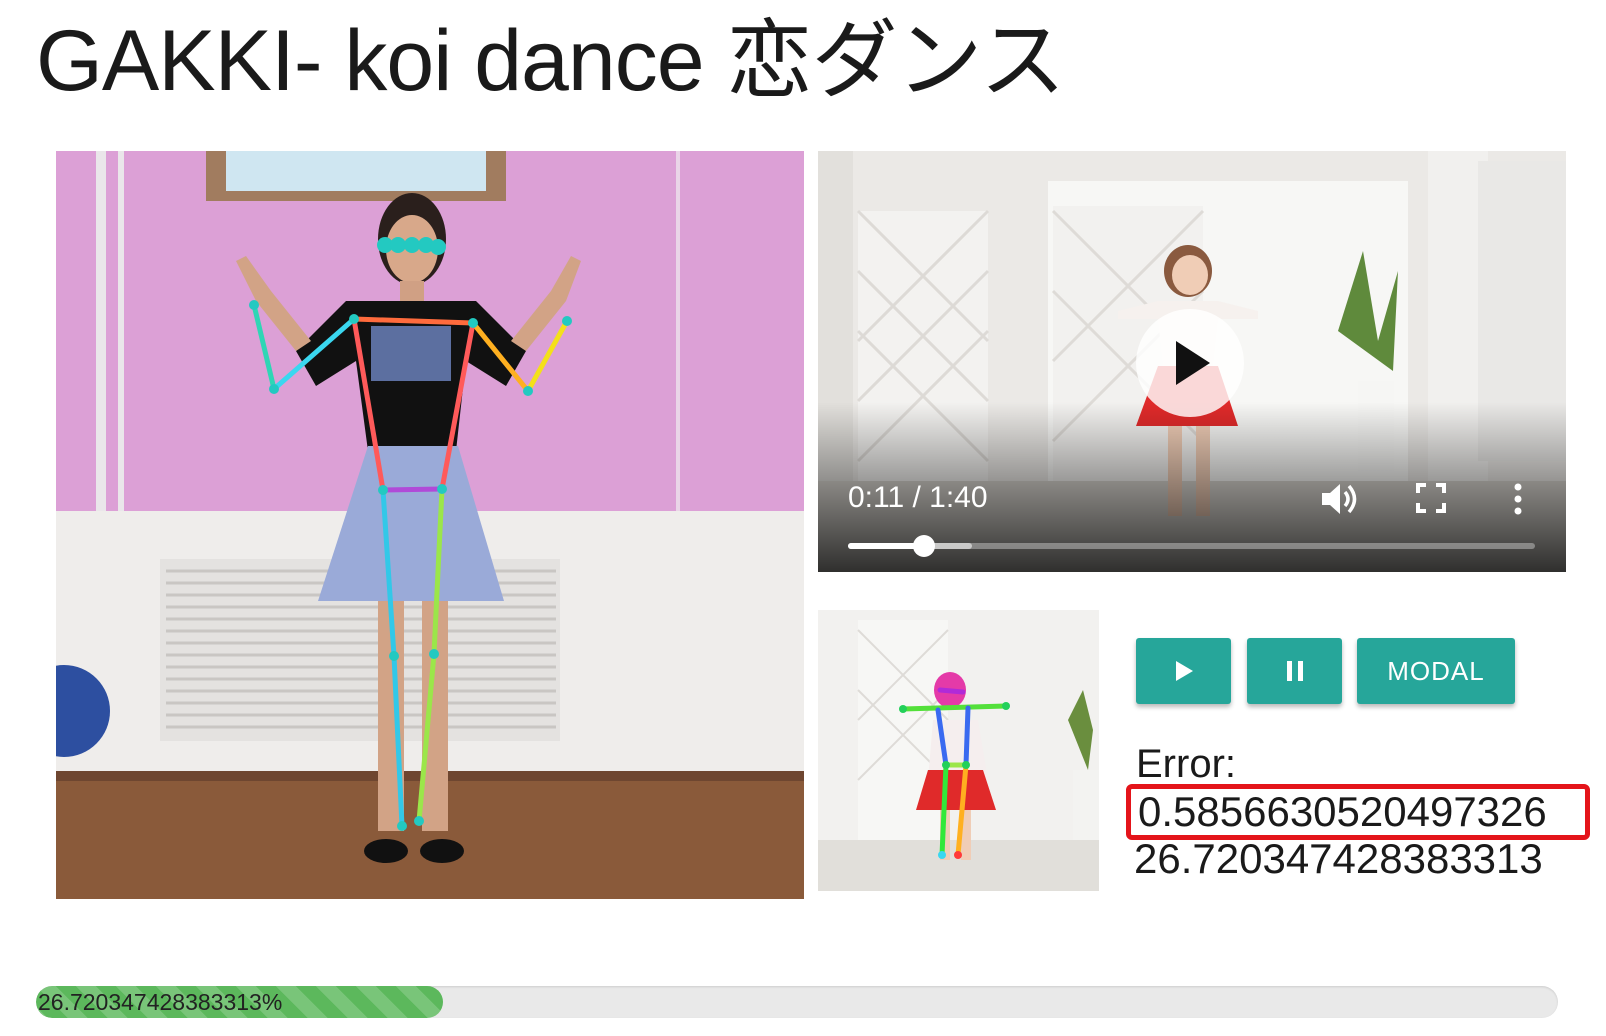  What do you see at coordinates (1431, 498) in the screenshot?
I see `fullscreen-icon` at bounding box center [1431, 498].